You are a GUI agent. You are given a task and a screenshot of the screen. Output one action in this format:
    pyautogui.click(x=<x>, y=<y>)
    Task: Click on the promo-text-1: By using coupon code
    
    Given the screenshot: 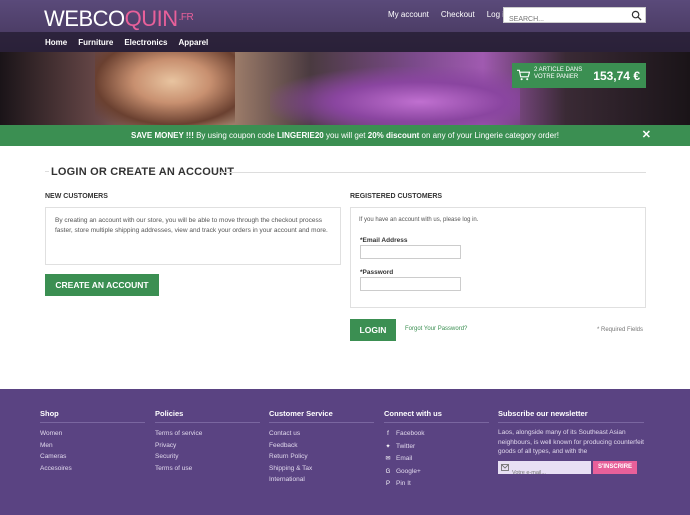 What is the action you would take?
    pyautogui.click(x=235, y=135)
    